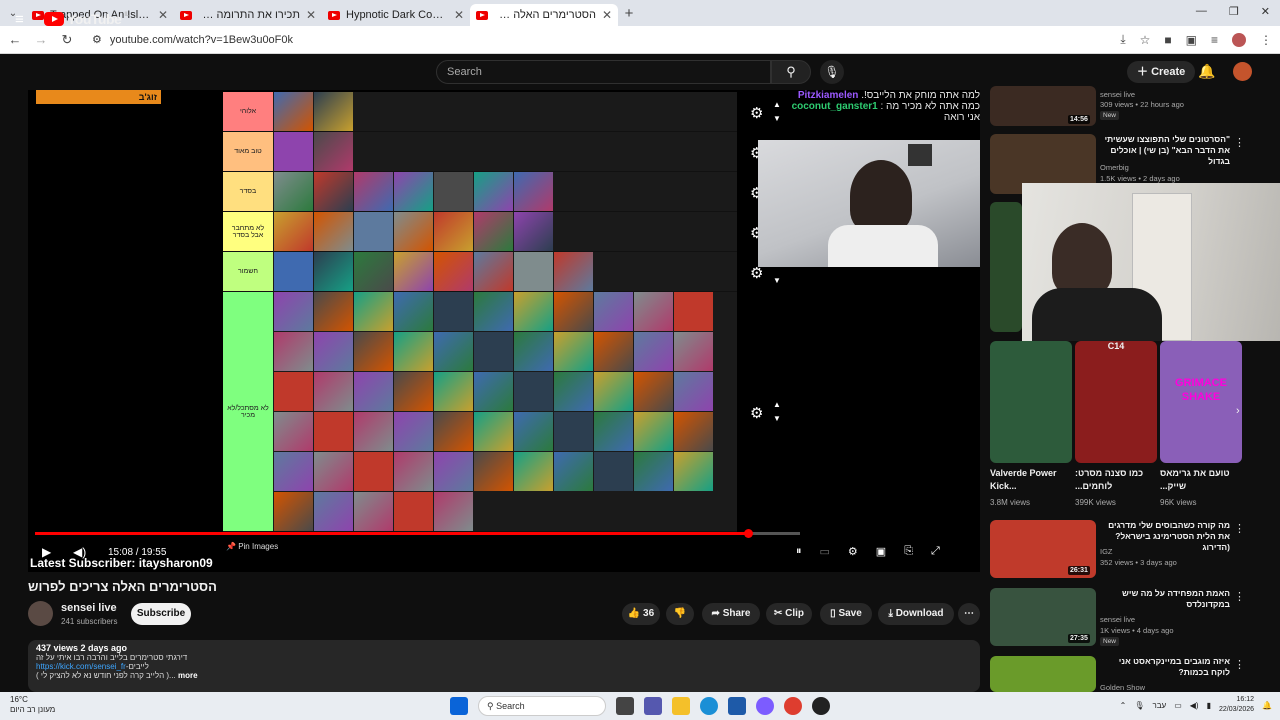 This screenshot has width=1280, height=720. I want to click on more-actions-button: ⋯, so click(969, 614).